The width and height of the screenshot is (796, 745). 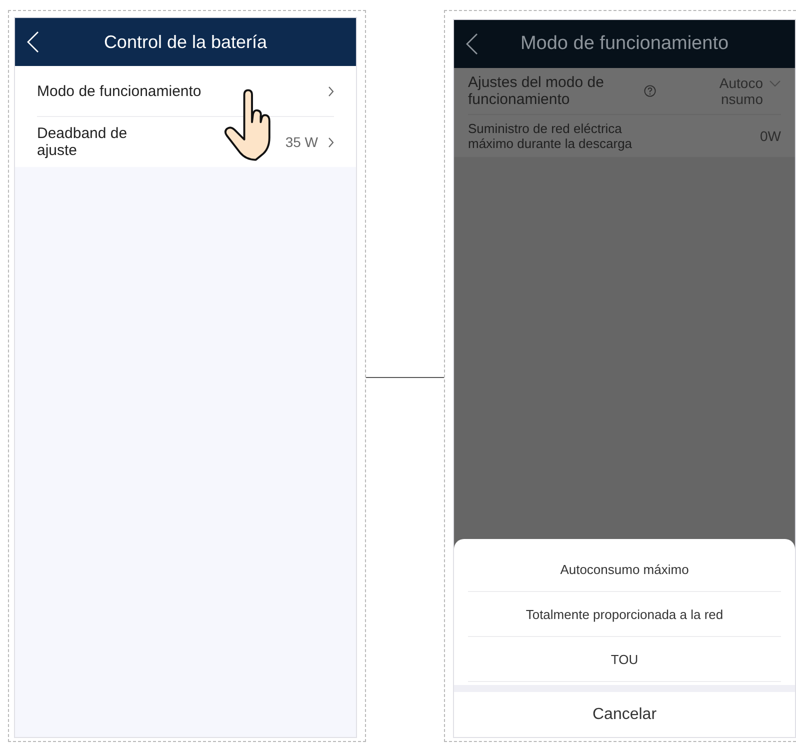 I want to click on screen-title: Control de la batería, so click(x=185, y=42).